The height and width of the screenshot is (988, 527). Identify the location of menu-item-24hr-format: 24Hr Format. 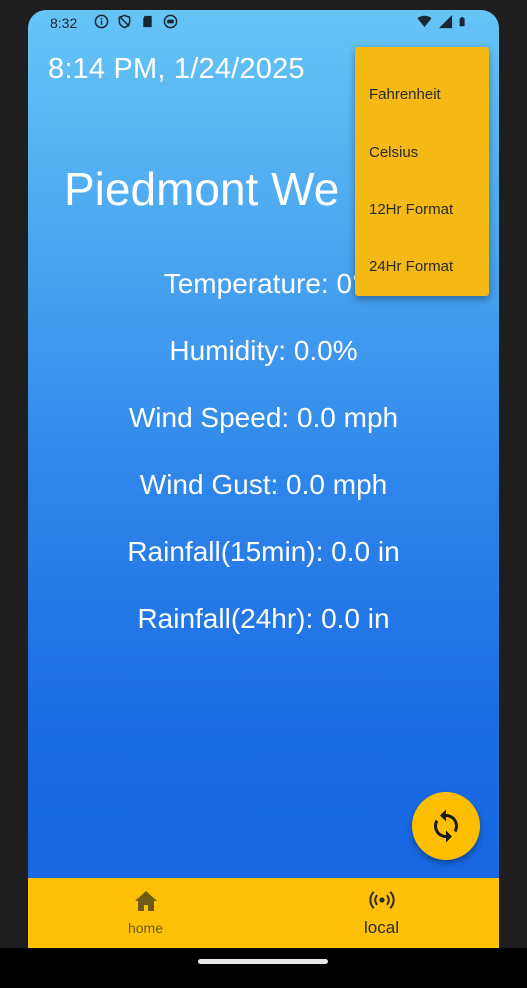
(411, 266).